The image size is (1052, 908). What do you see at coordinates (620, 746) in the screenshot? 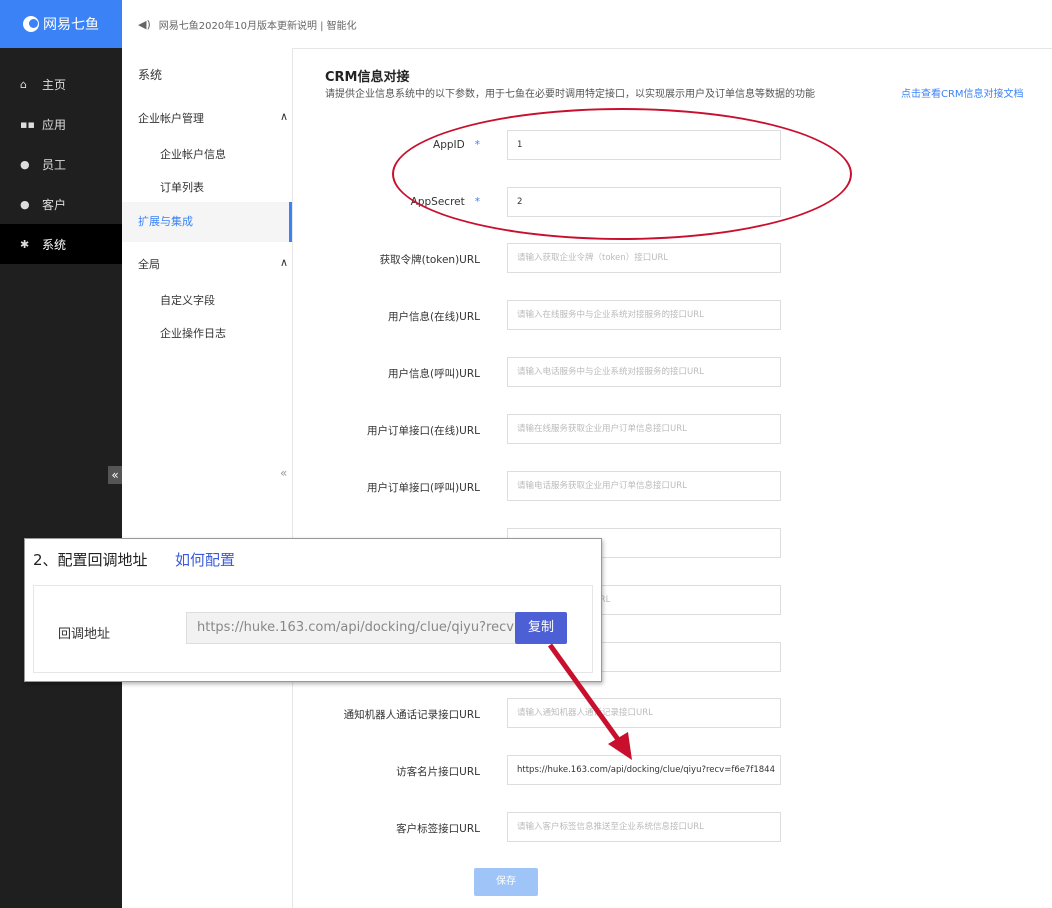
I see `arrow-head` at bounding box center [620, 746].